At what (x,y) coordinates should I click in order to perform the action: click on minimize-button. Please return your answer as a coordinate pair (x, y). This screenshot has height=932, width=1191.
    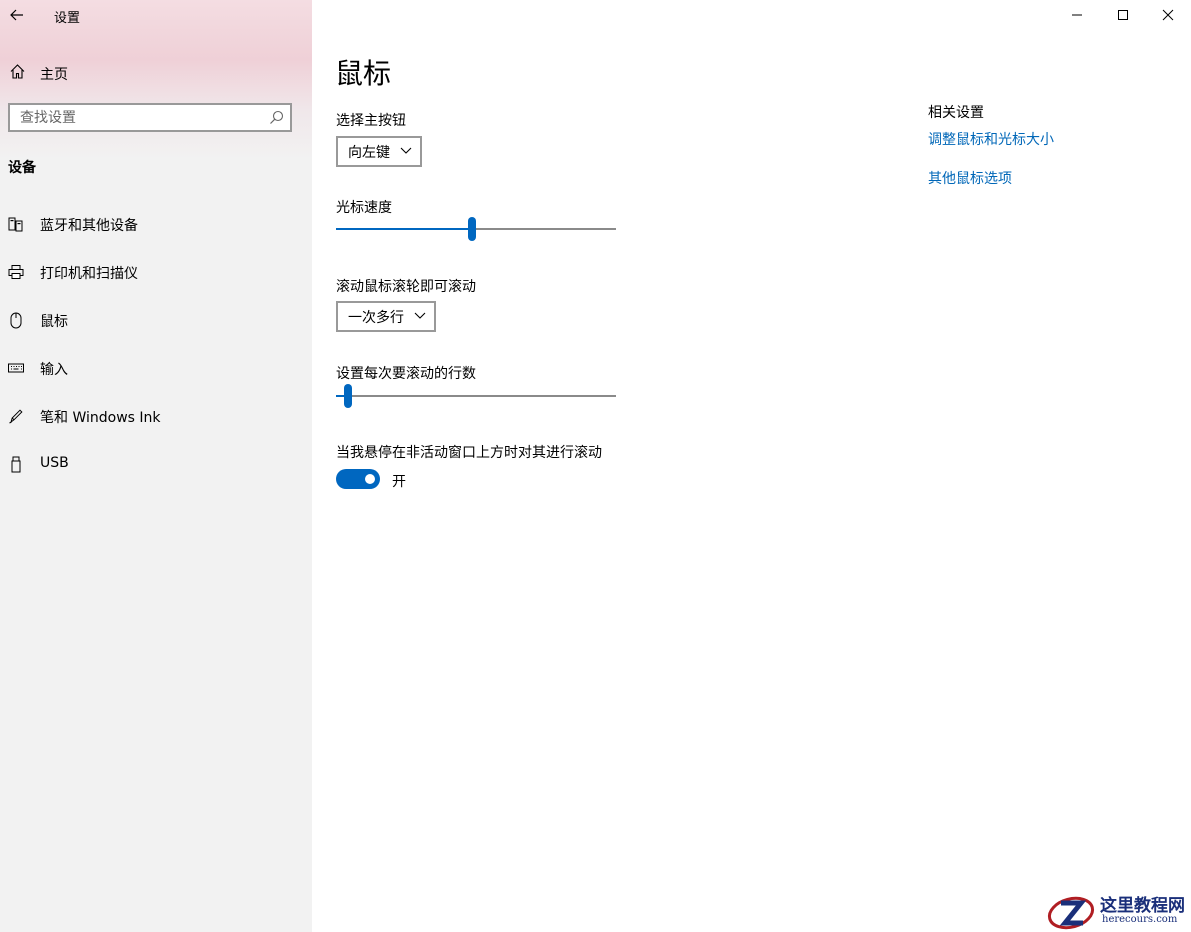
    Looking at the image, I should click on (1077, 15).